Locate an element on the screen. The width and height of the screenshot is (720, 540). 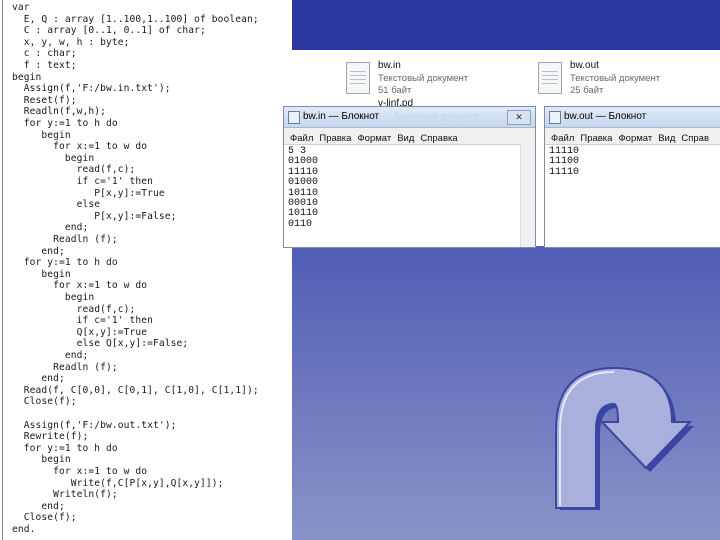
window-title: bw.in — Блокнот is located at coordinates (341, 116).